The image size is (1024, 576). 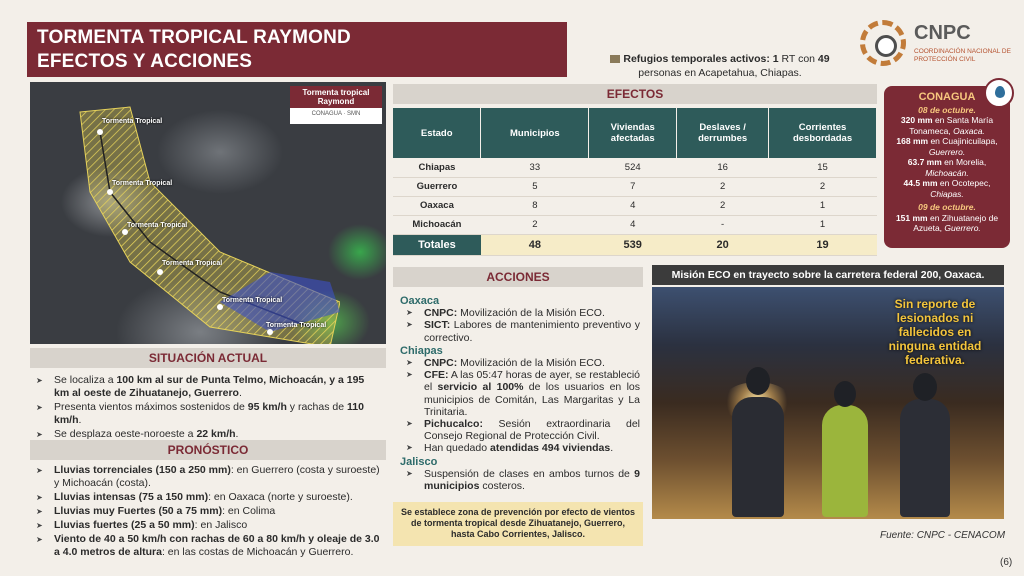 What do you see at coordinates (336, 114) in the screenshot?
I see `map-badge-logos: CONAGUA · SMN` at bounding box center [336, 114].